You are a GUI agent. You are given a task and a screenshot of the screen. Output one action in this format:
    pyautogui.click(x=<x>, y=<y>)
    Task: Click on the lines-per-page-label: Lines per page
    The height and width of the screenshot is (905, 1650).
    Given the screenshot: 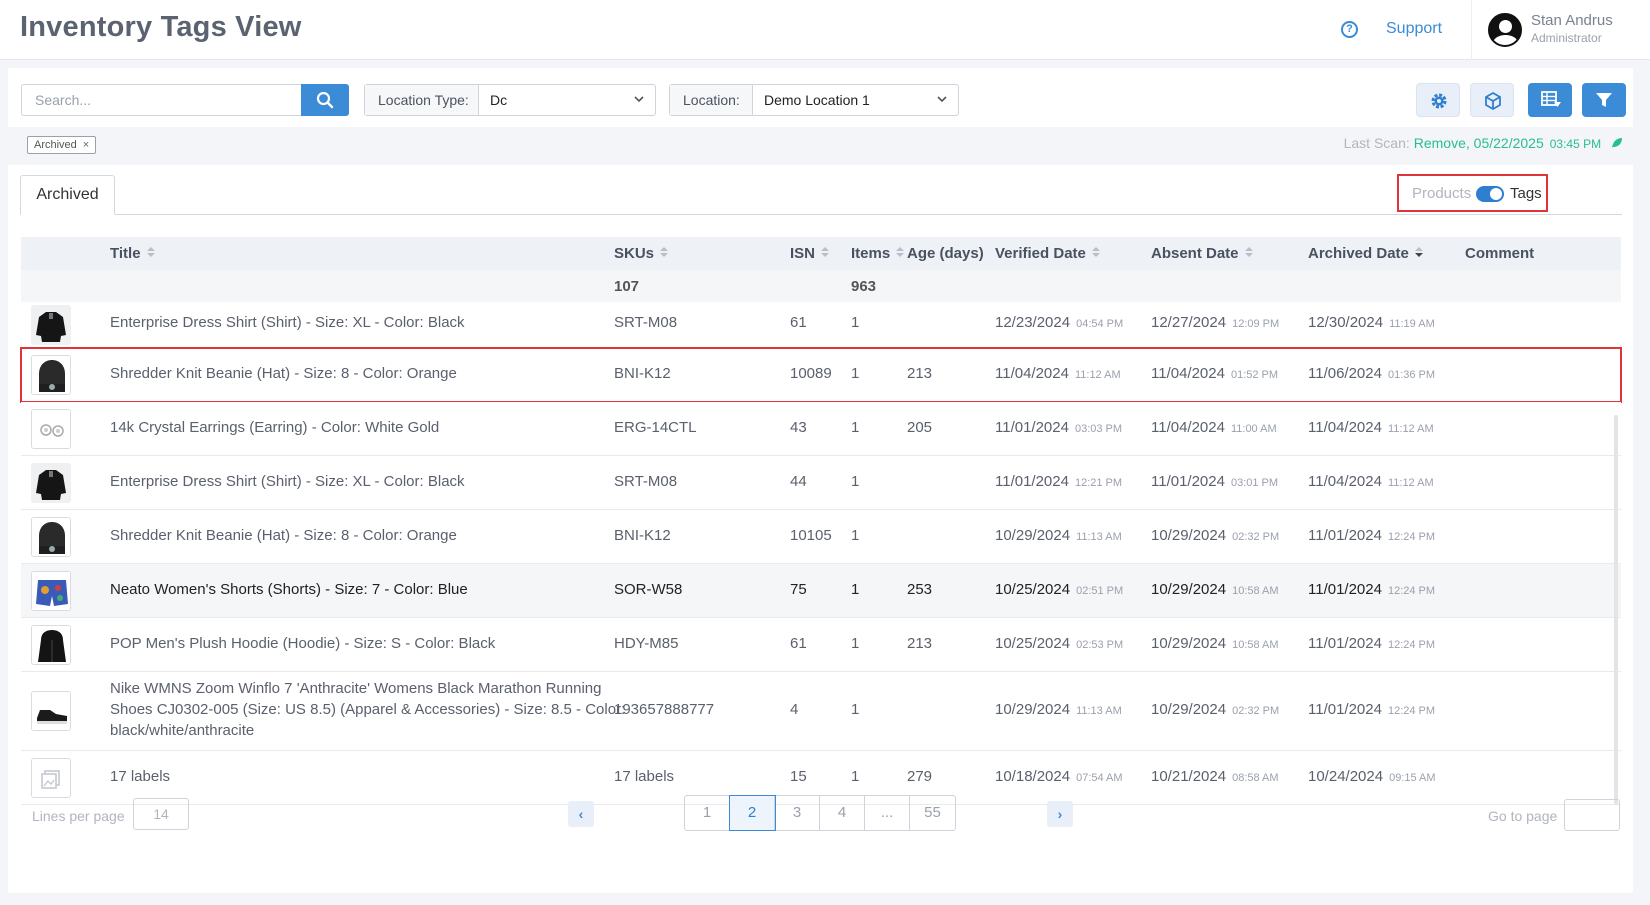 What is the action you would take?
    pyautogui.click(x=78, y=816)
    